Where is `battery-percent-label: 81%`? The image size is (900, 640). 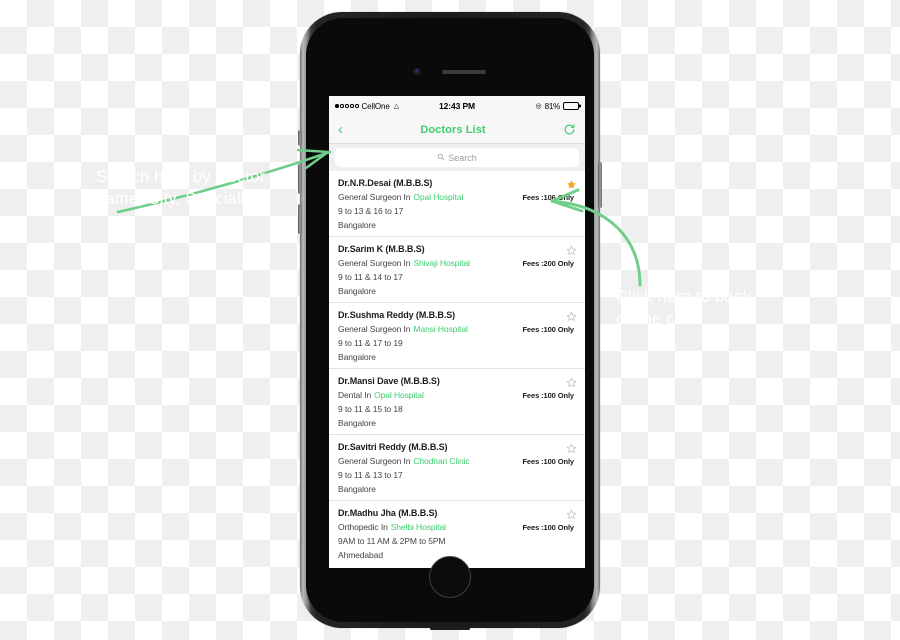
battery-percent-label: 81% is located at coordinates (552, 106).